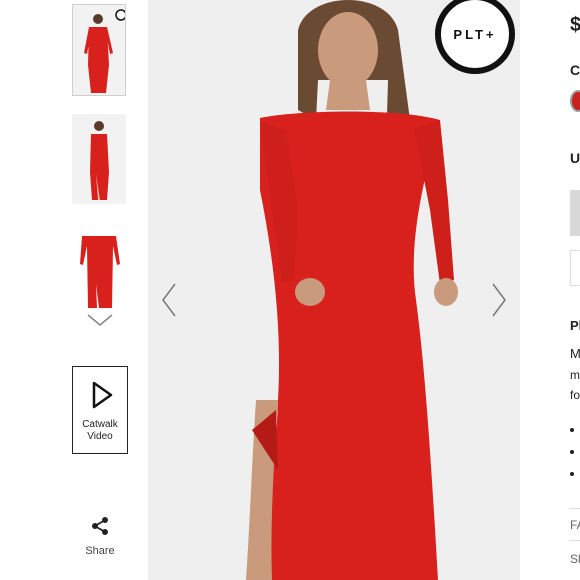  What do you see at coordinates (575, 325) in the screenshot?
I see `details-heading: Pl` at bounding box center [575, 325].